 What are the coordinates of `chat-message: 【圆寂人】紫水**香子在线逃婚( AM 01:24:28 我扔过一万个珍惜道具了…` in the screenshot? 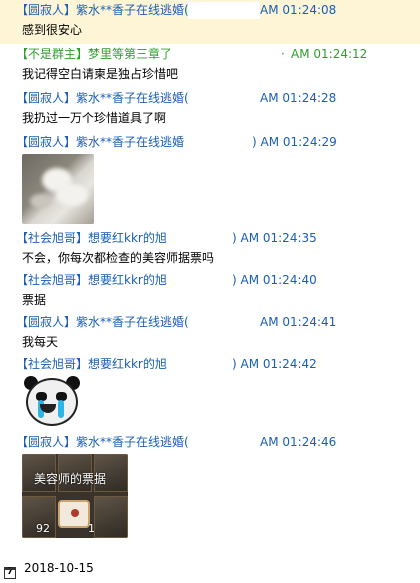 It's located at (210, 110).